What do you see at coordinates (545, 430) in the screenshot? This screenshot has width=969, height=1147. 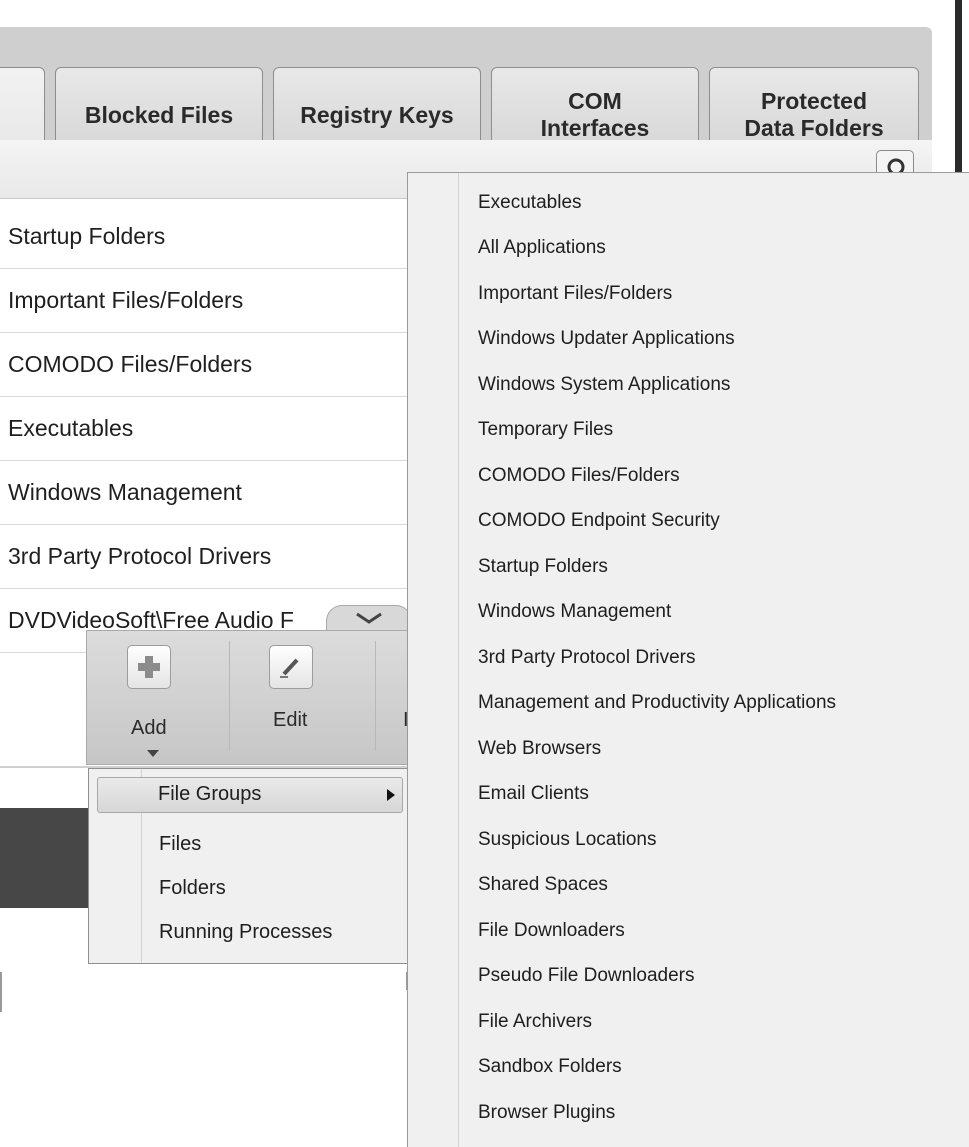 I see `menu-item: Temporary Files` at bounding box center [545, 430].